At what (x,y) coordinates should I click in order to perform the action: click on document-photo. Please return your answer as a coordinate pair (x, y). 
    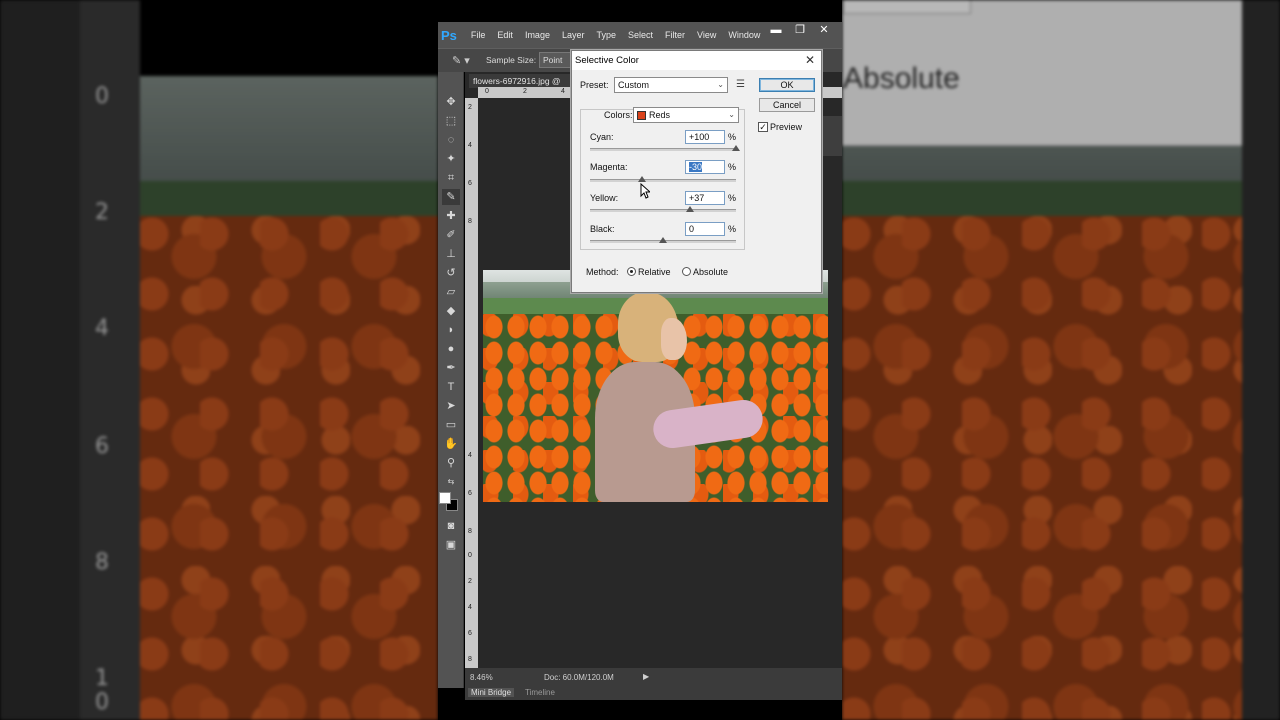
    Looking at the image, I should click on (655, 386).